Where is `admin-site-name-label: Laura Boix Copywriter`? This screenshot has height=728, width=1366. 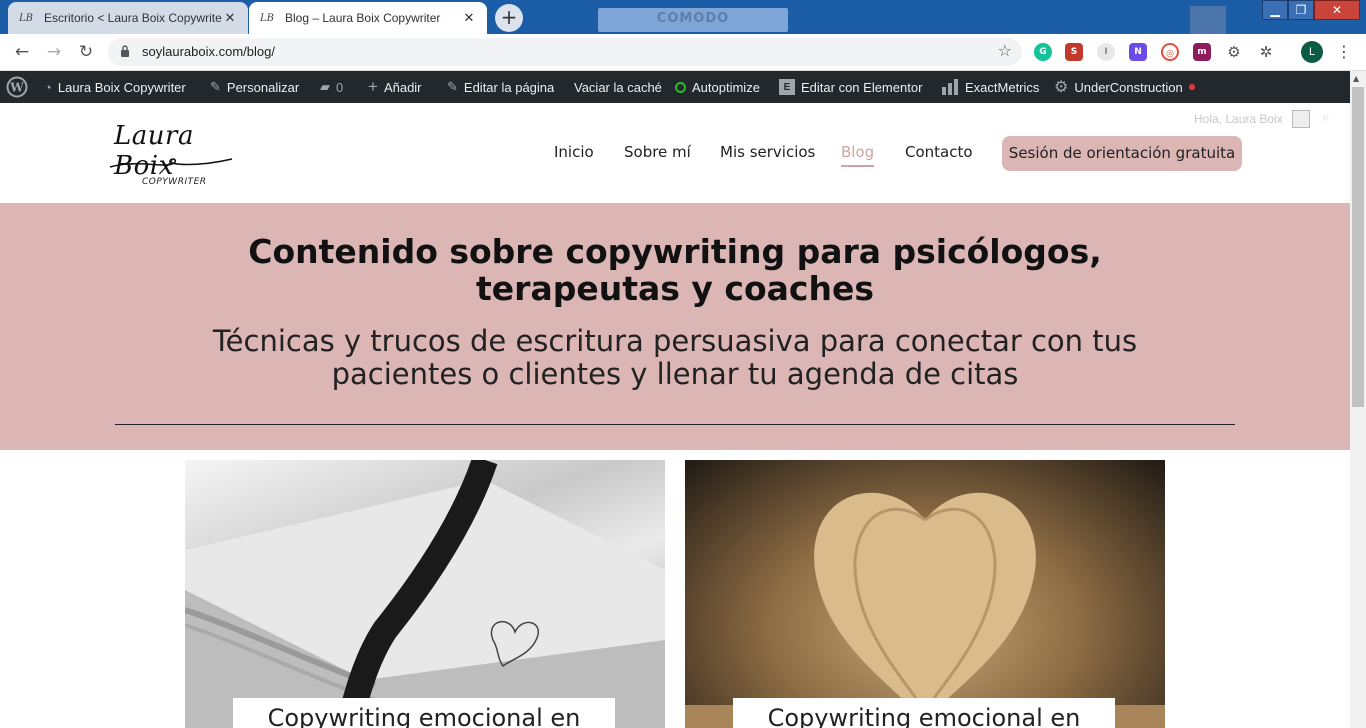 admin-site-name-label: Laura Boix Copywriter is located at coordinates (121, 87).